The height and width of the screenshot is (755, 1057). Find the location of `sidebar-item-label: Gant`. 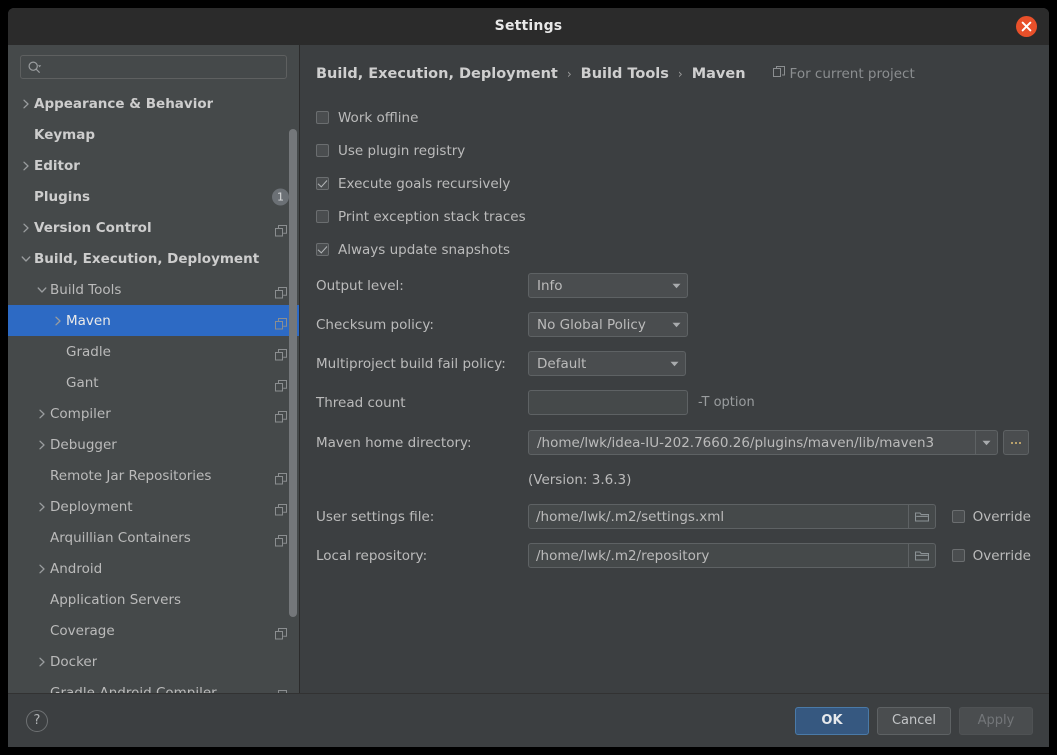

sidebar-item-label: Gant is located at coordinates (82, 382).